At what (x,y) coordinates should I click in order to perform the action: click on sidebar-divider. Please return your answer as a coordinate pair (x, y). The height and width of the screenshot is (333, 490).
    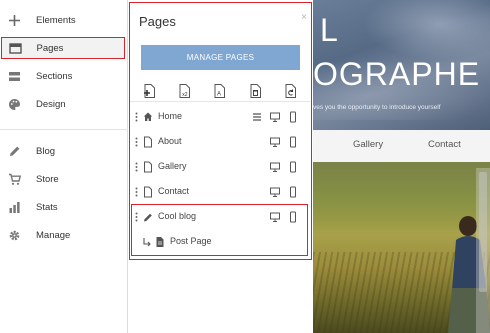
    Looking at the image, I should click on (64, 129).